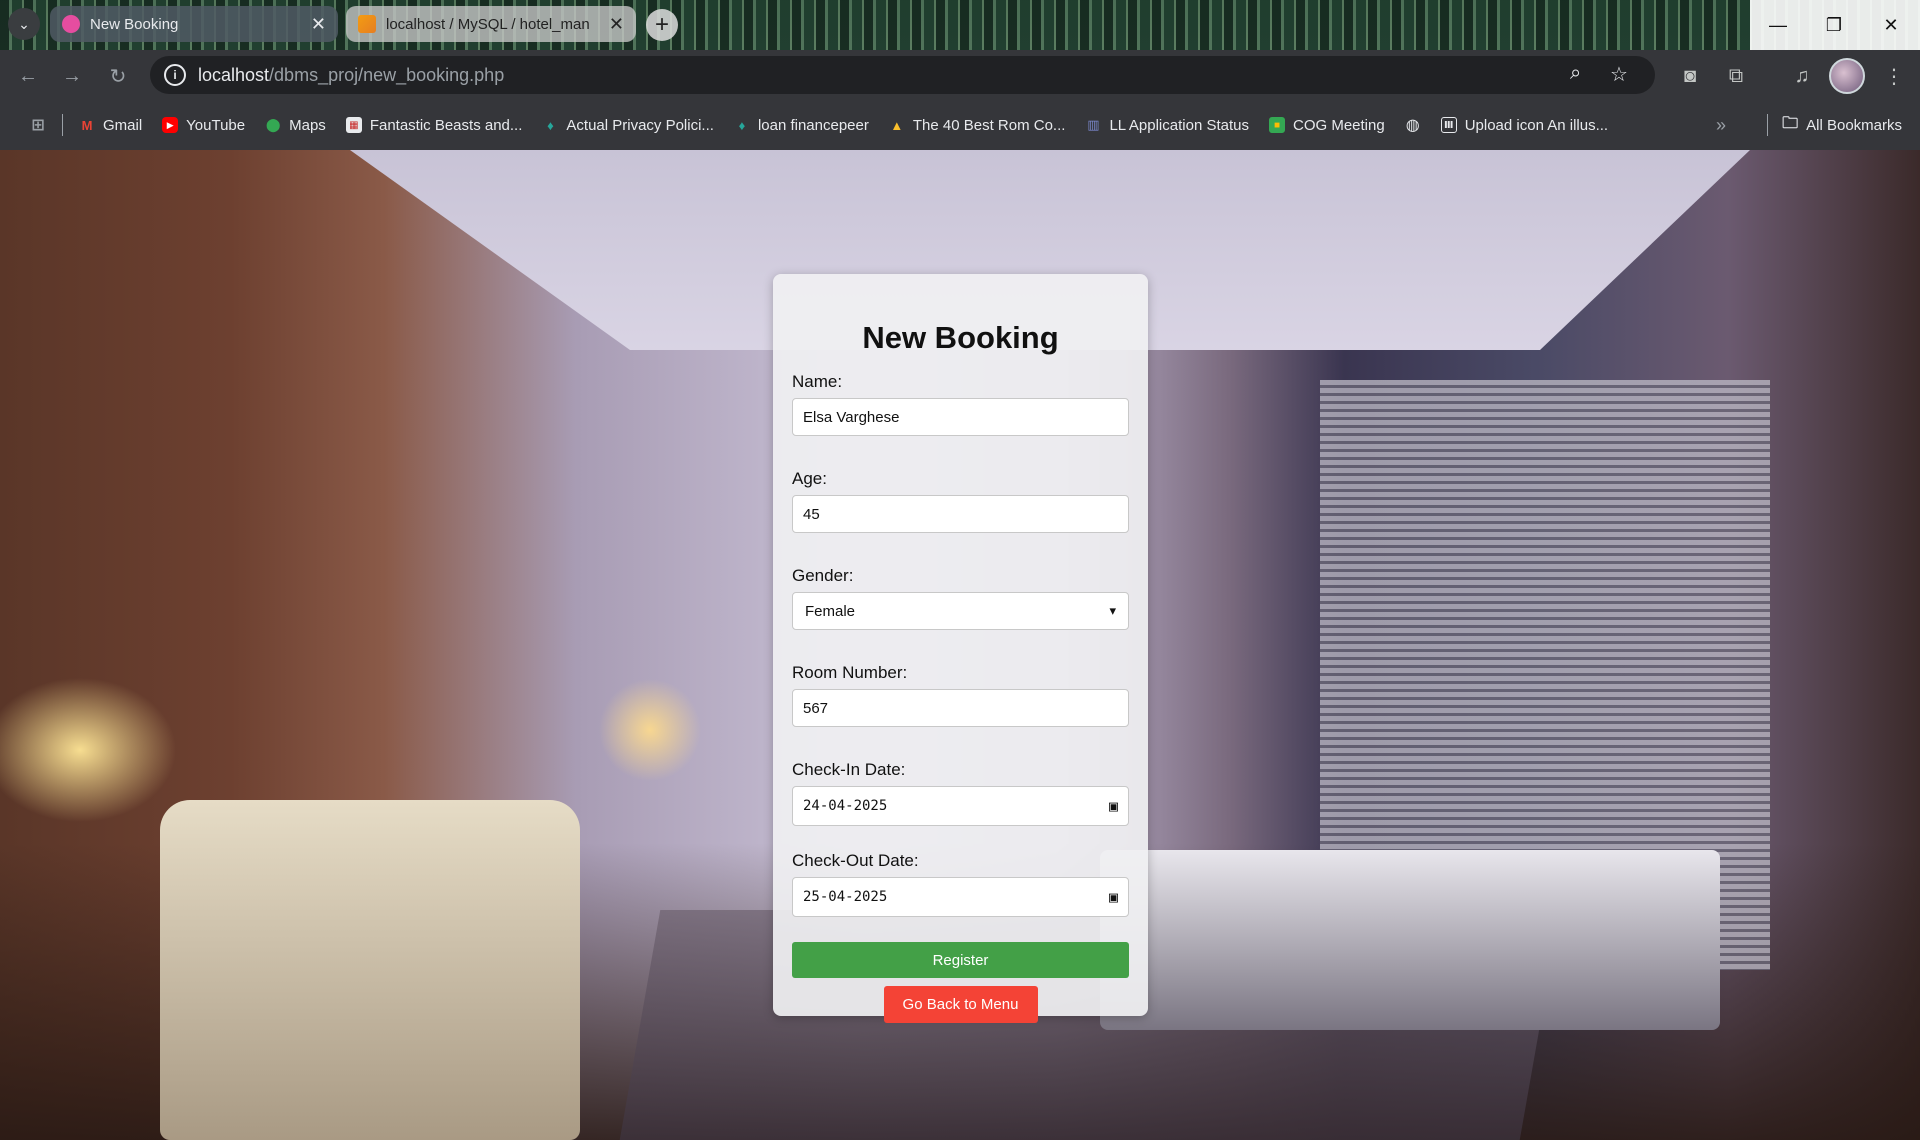 The width and height of the screenshot is (1920, 1140). Describe the element at coordinates (123, 125) in the screenshot. I see `bookmark-label: Gmail` at that location.